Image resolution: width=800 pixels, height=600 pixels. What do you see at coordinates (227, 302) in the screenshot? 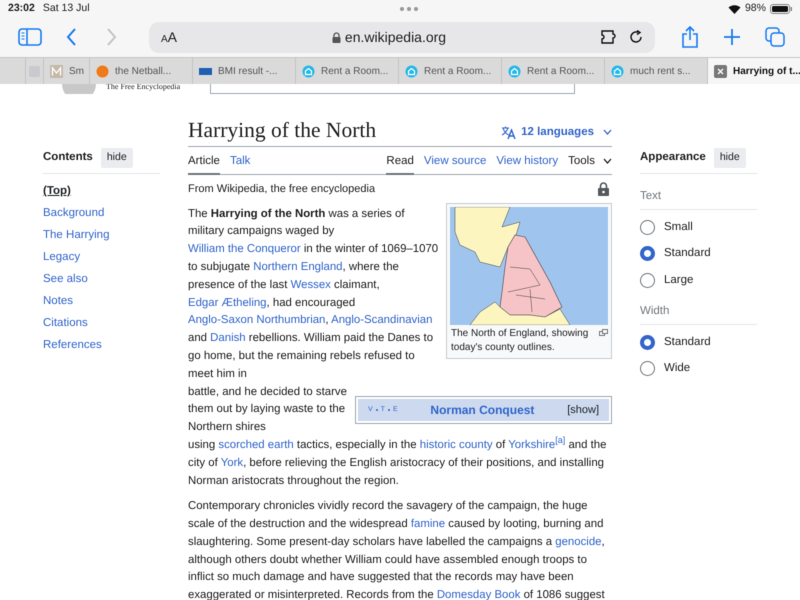
I see `article-link: Edgar Ætheling` at bounding box center [227, 302].